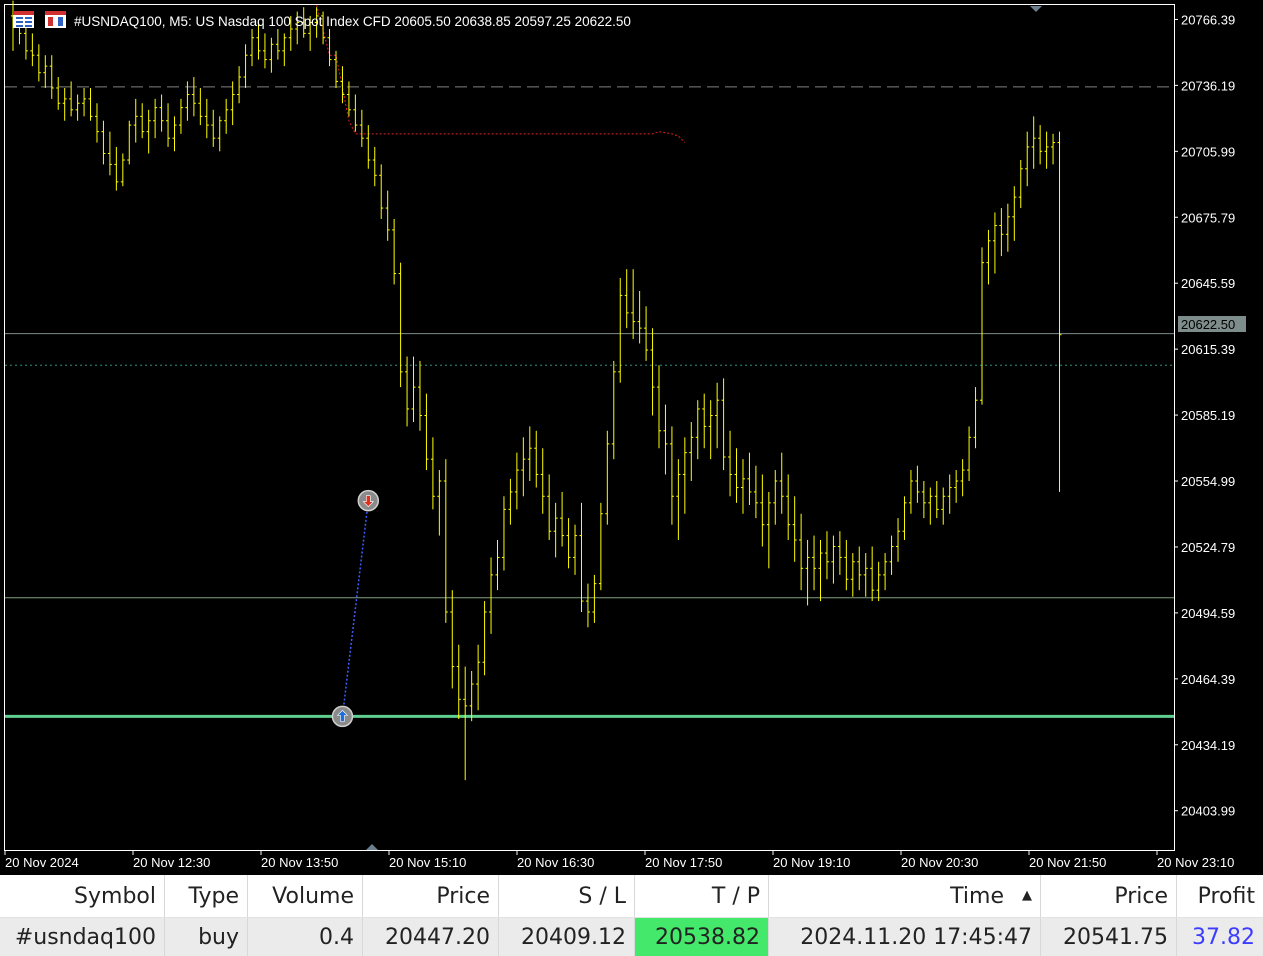 The height and width of the screenshot is (956, 1263). What do you see at coordinates (1109, 937) in the screenshot?
I see `cell-current-price: 20541.75` at bounding box center [1109, 937].